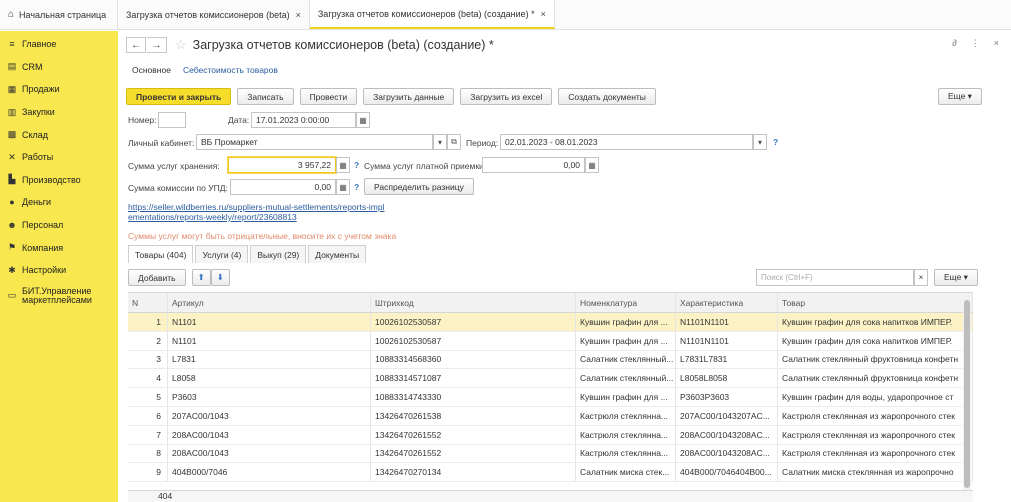 This screenshot has width=1011, height=502. What do you see at coordinates (954, 43) in the screenshot?
I see `link-icon: ∂` at bounding box center [954, 43].